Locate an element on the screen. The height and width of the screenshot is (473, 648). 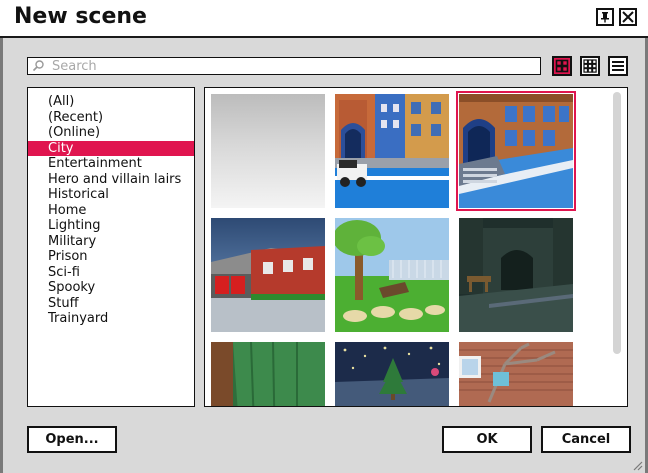
search-box is located at coordinates (284, 66).